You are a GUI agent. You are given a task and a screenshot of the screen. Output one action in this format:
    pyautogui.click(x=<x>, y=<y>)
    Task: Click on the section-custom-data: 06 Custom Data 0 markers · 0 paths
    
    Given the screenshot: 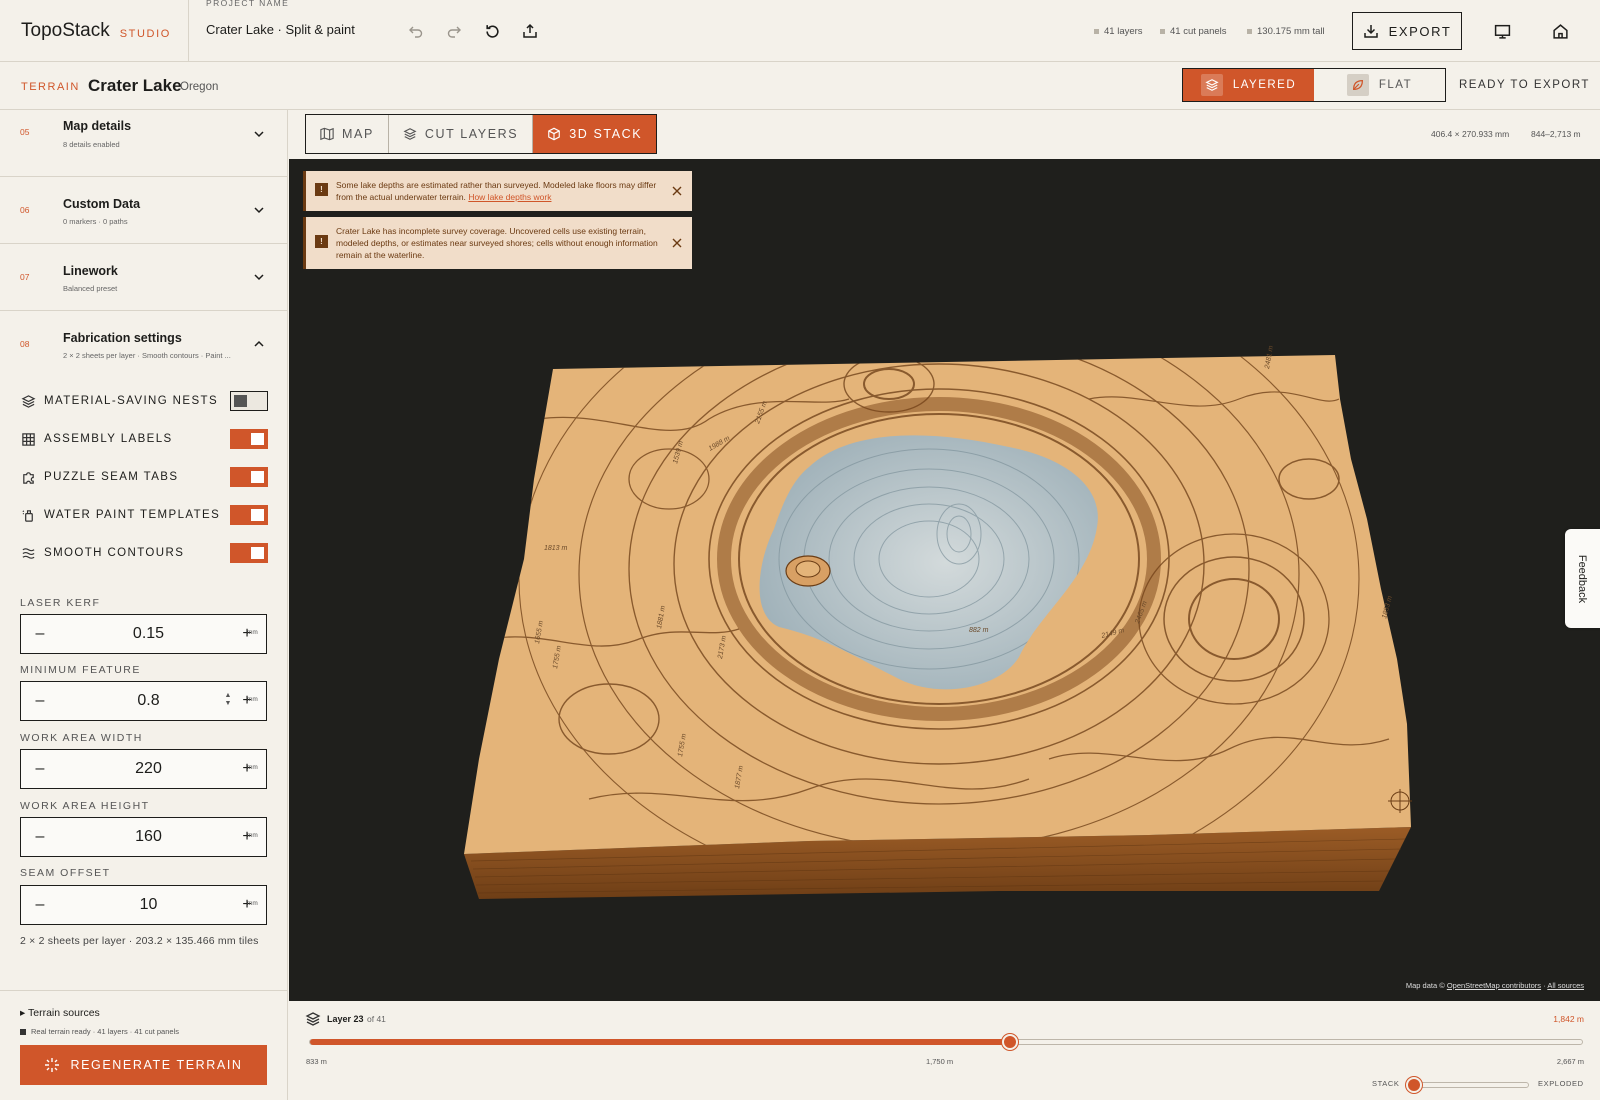 What is the action you would take?
    pyautogui.click(x=144, y=210)
    